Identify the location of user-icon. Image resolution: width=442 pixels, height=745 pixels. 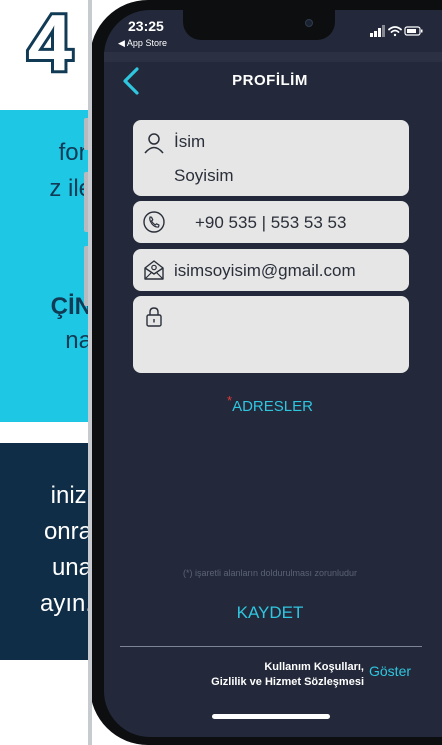
(154, 143).